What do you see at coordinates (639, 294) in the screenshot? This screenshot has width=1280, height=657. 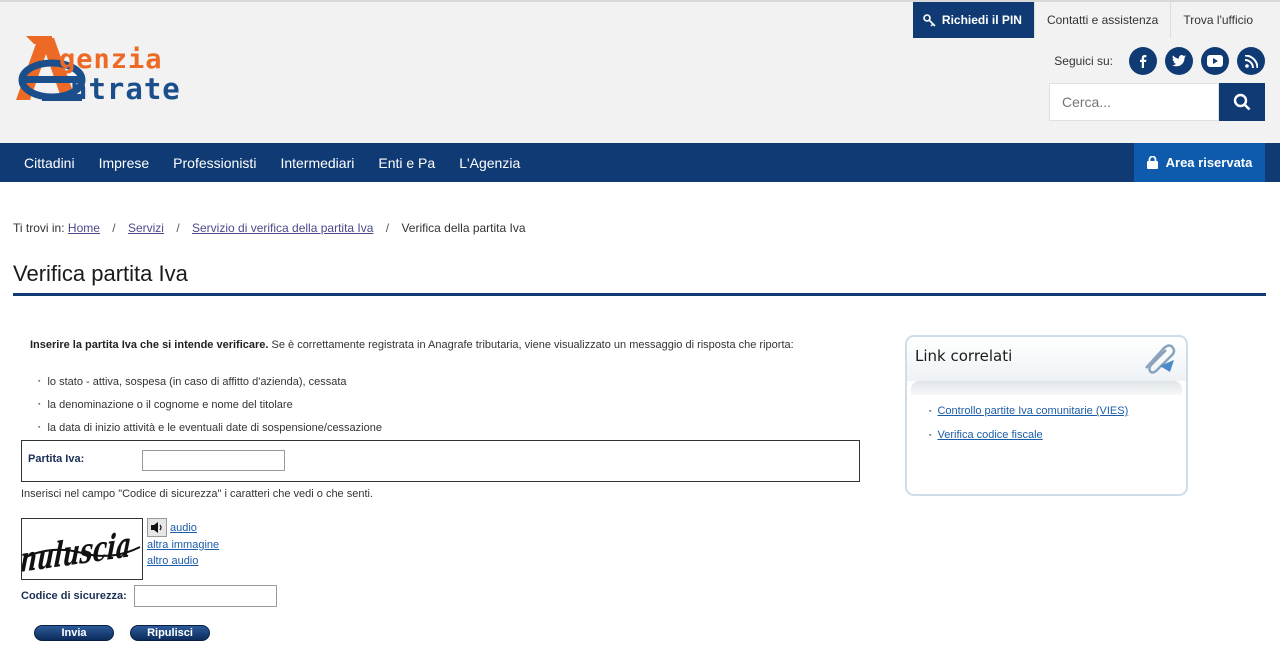 I see `title-divider` at bounding box center [639, 294].